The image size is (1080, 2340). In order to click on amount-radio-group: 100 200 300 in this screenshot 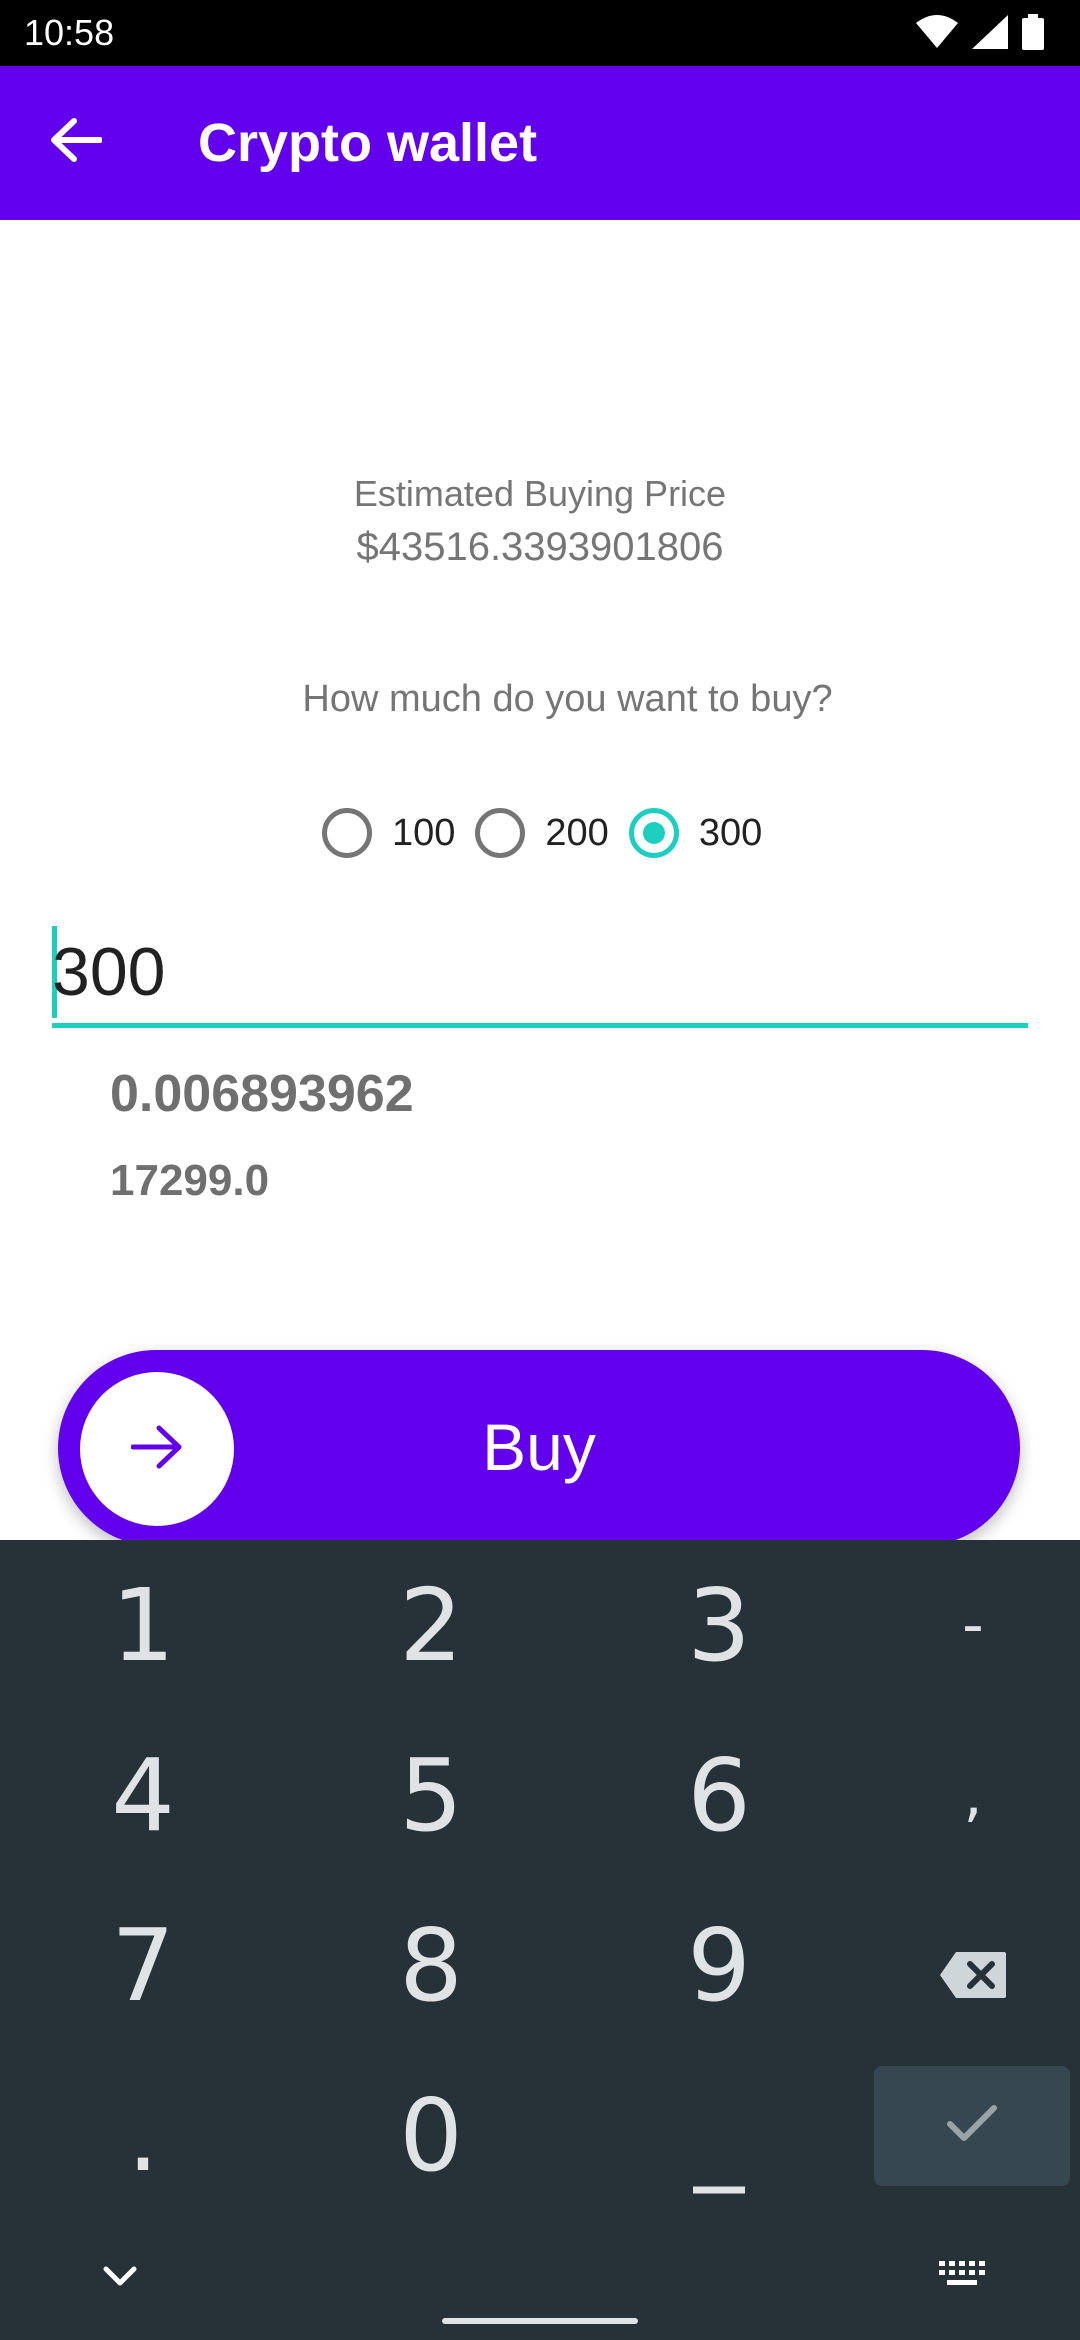, I will do `click(552, 833)`.